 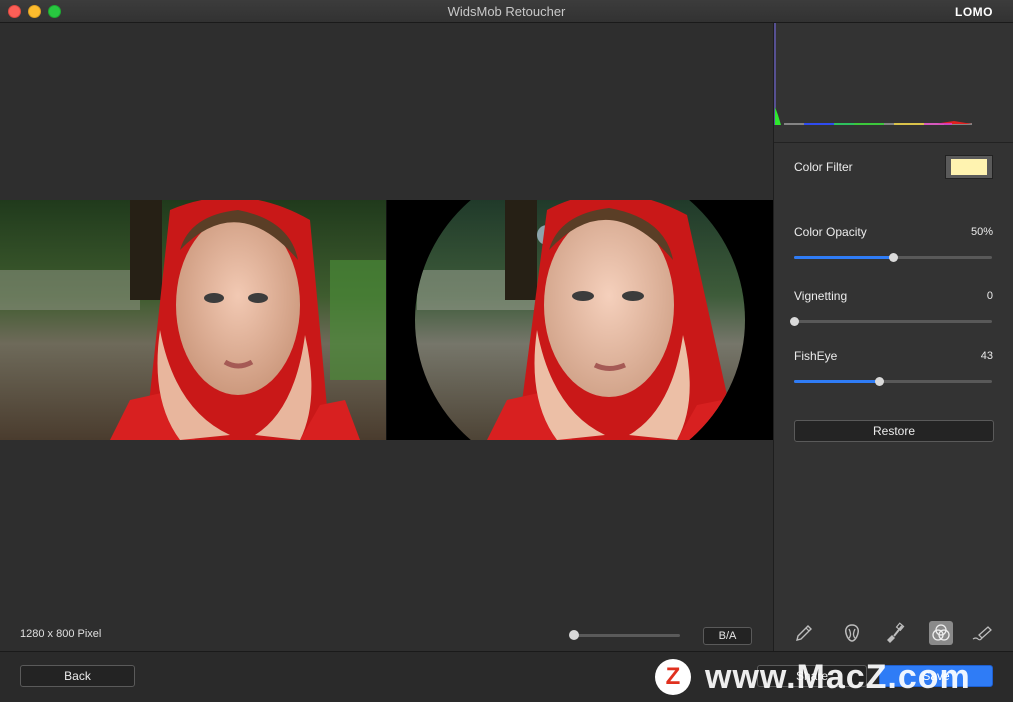 I want to click on vignetting-value: 0, so click(x=989, y=296).